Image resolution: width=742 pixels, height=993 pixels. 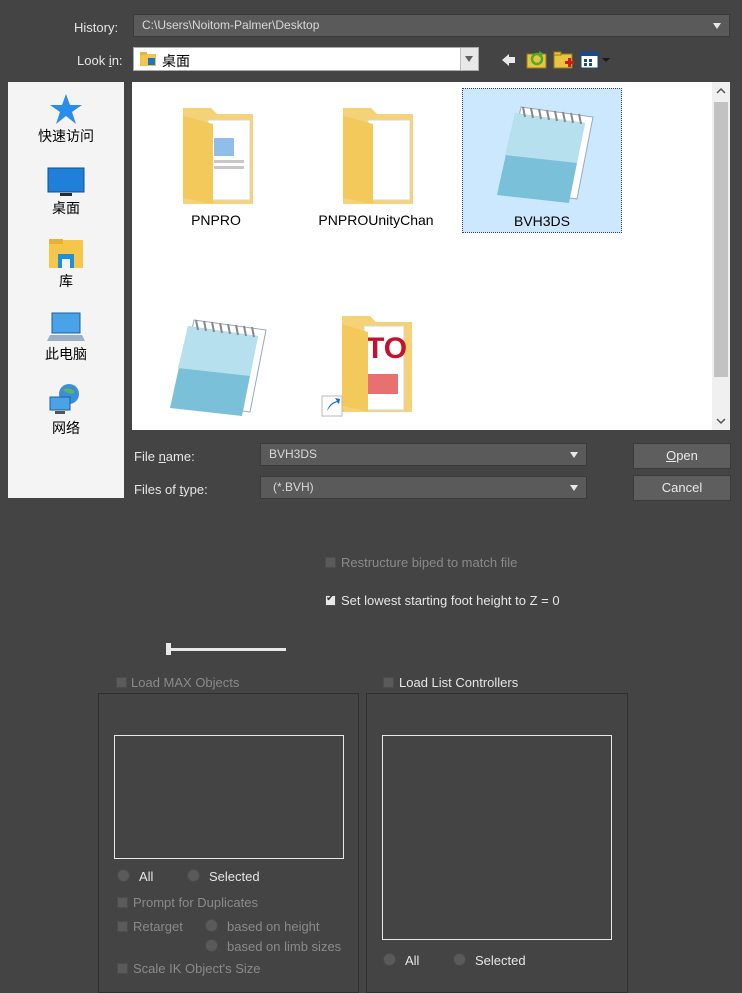 I want to click on all-label: All, so click(x=146, y=876).